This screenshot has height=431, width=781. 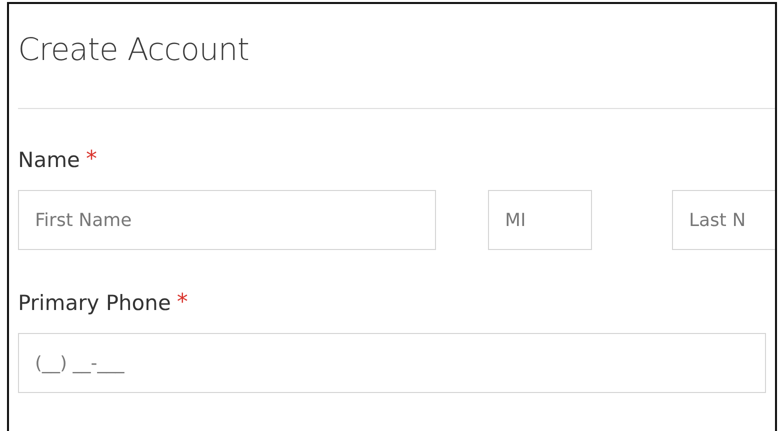 What do you see at coordinates (723, 220) in the screenshot?
I see `input-field: Last N` at bounding box center [723, 220].